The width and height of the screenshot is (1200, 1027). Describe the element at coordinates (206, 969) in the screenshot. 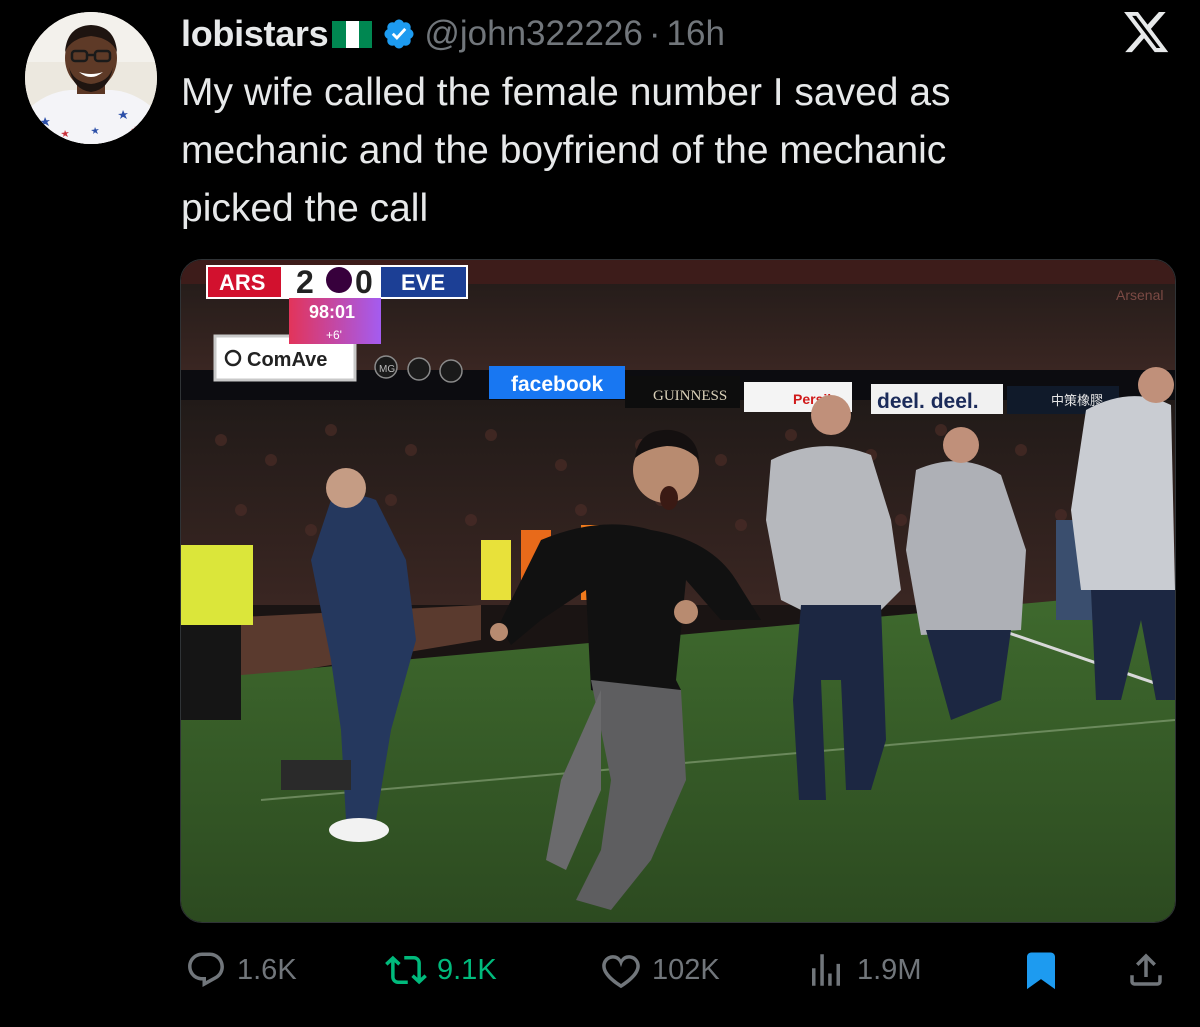

I see `reply-icon` at that location.